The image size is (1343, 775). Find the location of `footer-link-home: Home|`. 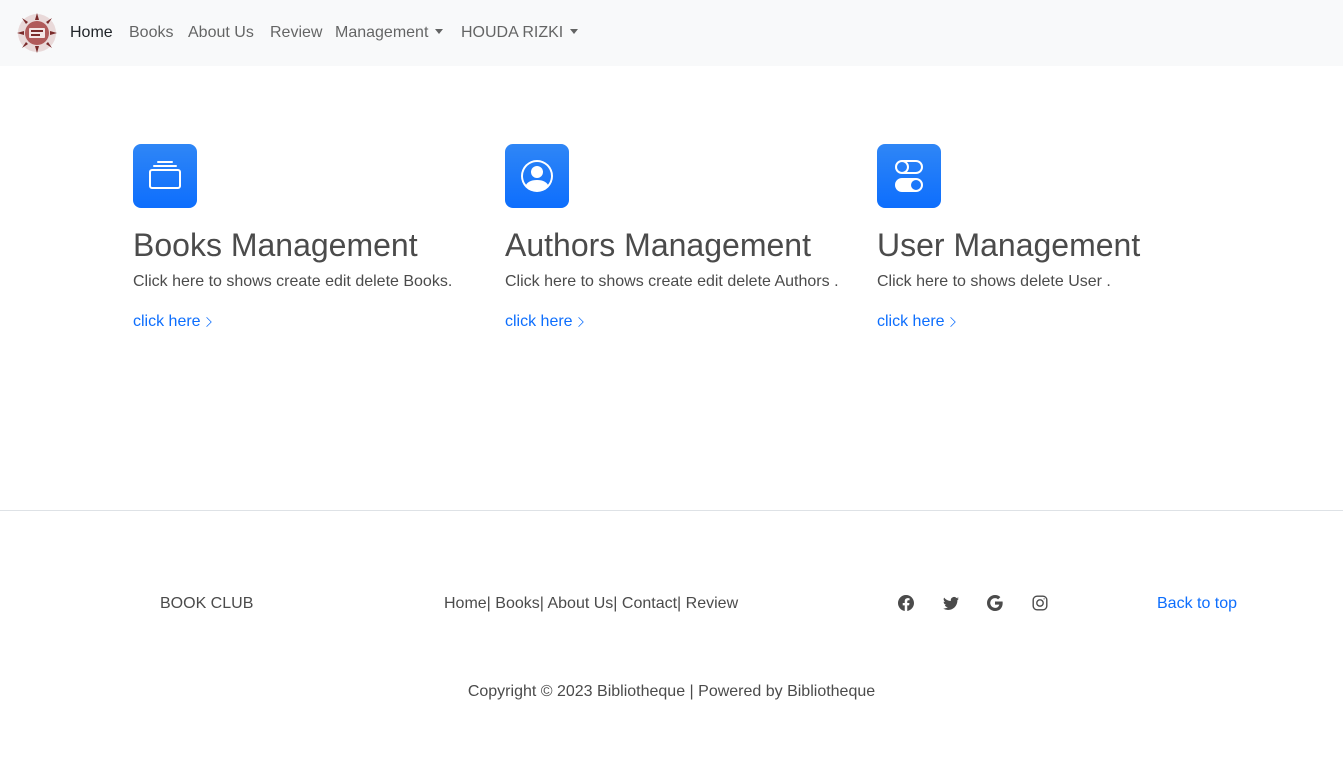

footer-link-home: Home| is located at coordinates (467, 603).